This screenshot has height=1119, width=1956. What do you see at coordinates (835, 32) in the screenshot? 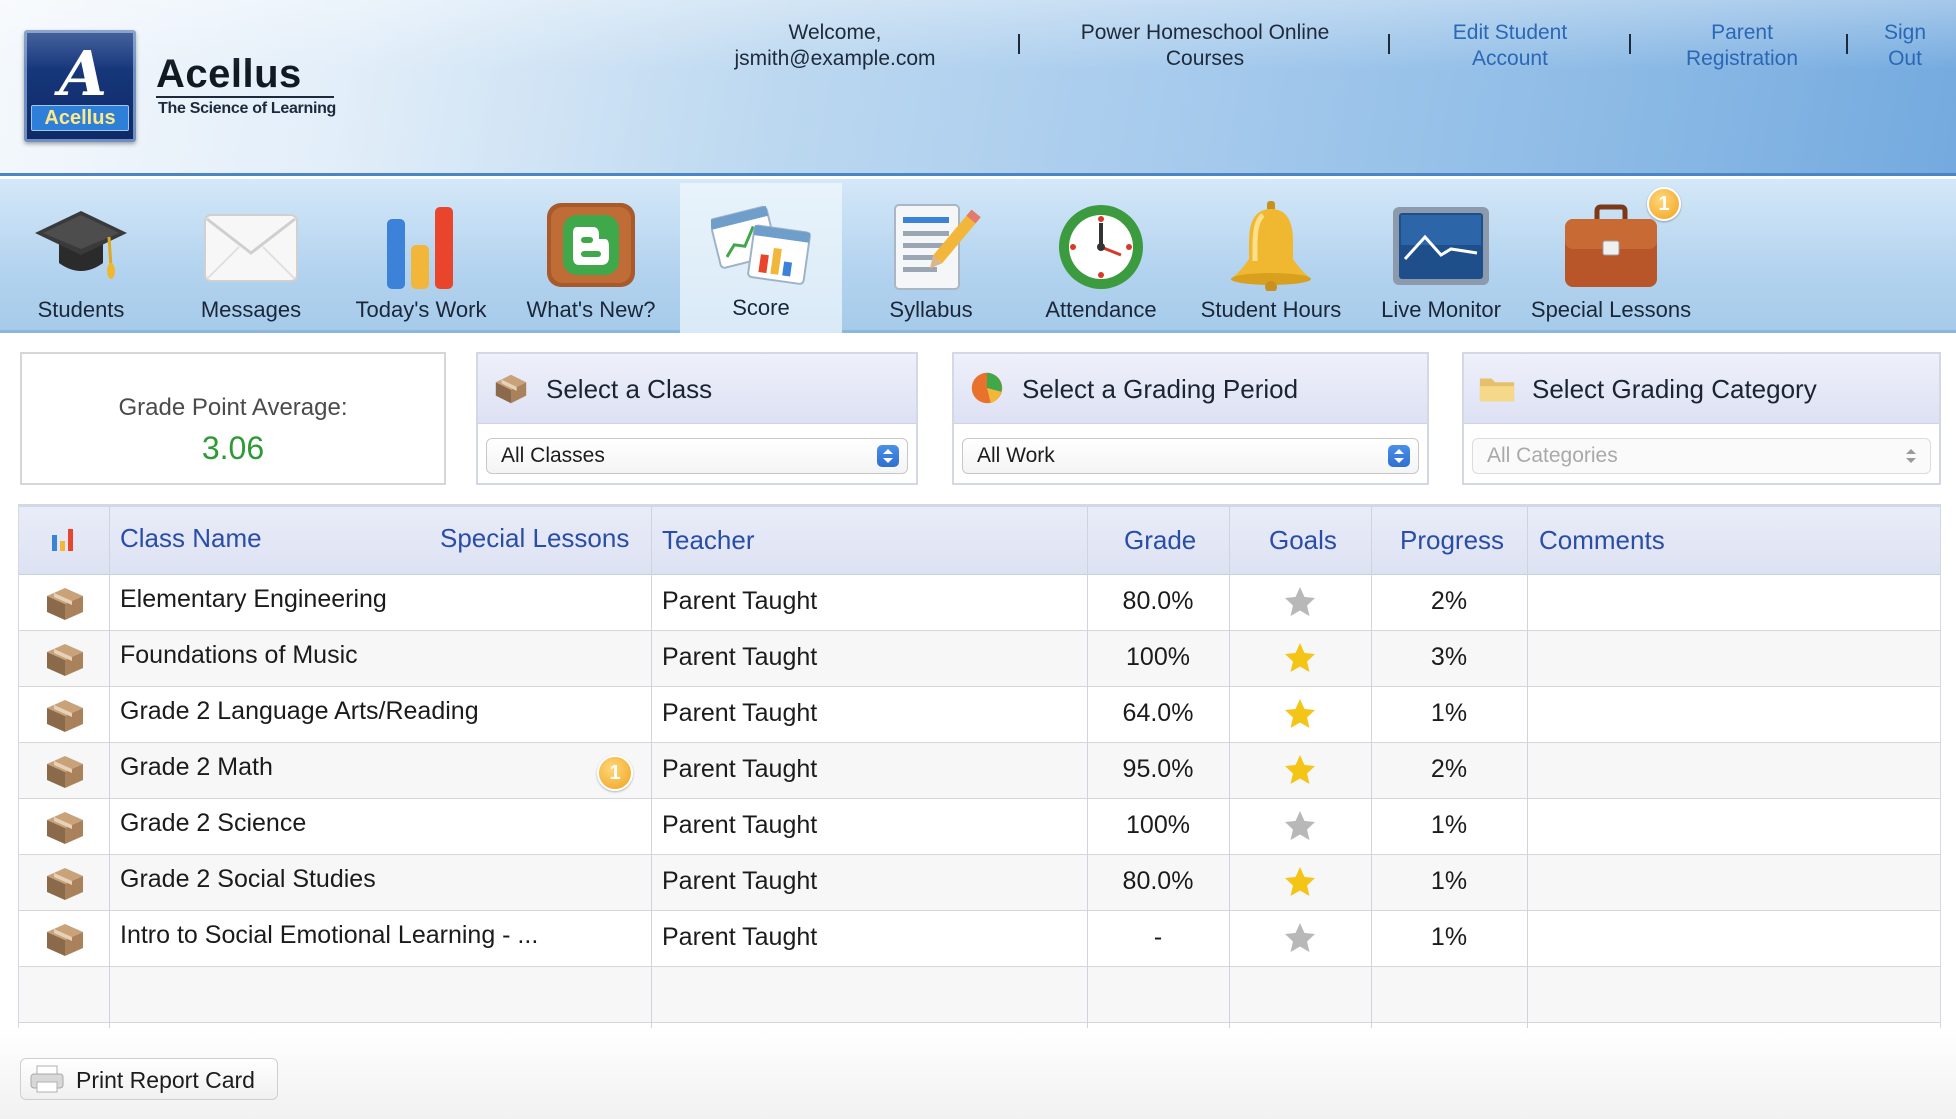
I see `welcome-greeting: Welcome,` at bounding box center [835, 32].